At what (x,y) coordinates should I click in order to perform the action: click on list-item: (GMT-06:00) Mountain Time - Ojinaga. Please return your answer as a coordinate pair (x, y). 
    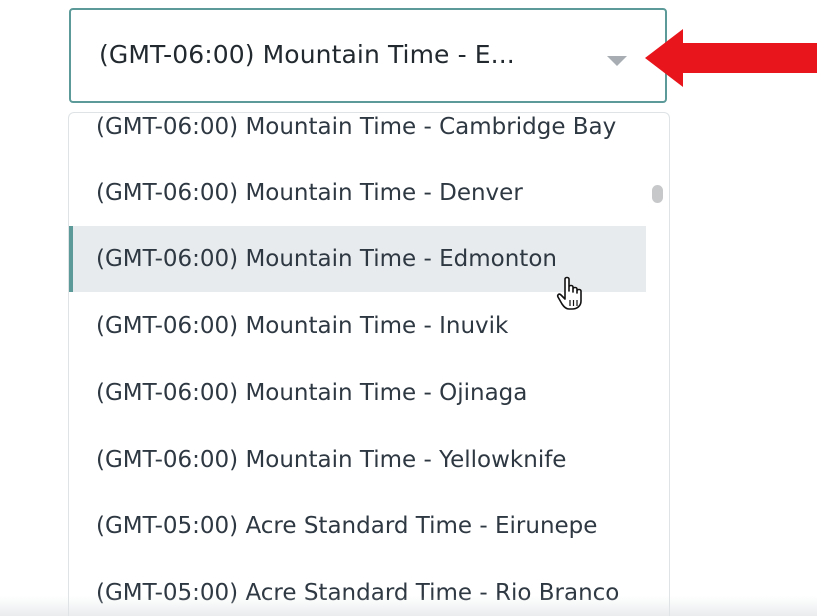
    Looking at the image, I should click on (357, 393).